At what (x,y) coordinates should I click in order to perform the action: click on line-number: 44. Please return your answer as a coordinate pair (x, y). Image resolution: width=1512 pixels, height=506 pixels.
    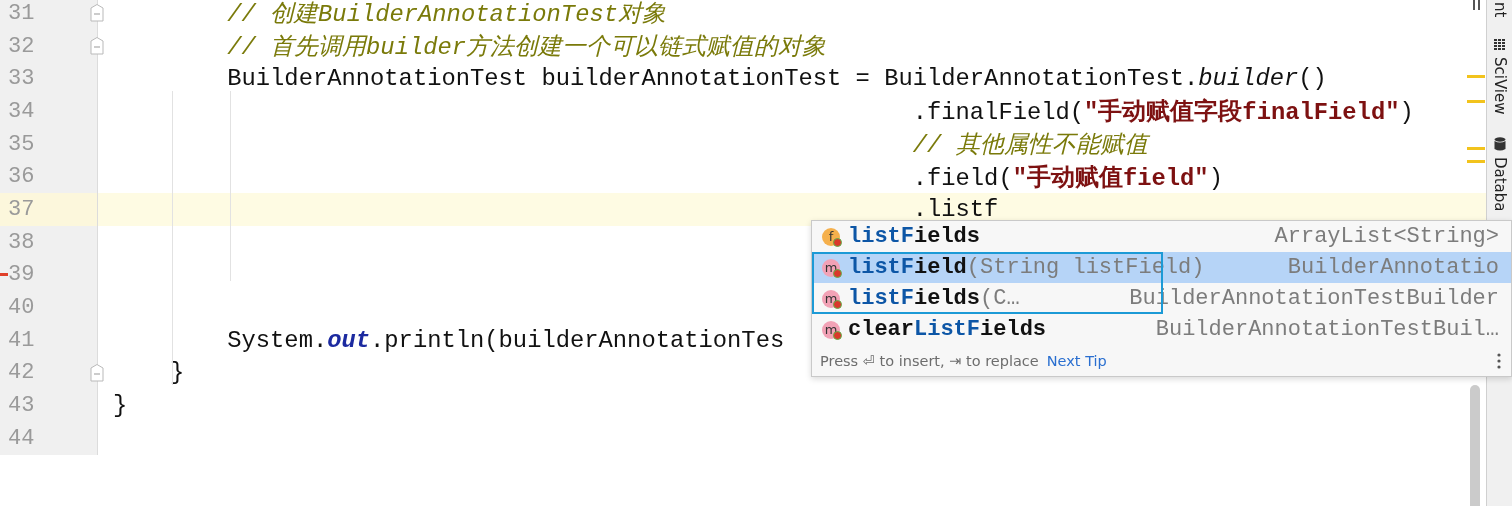
    Looking at the image, I should click on (21, 438).